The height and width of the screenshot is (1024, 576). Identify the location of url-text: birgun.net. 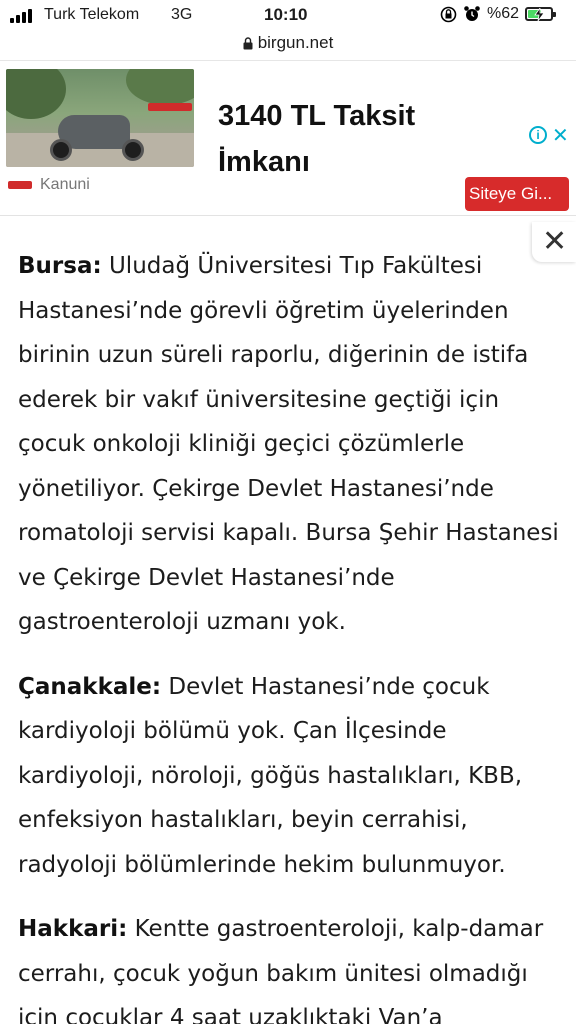
(295, 42).